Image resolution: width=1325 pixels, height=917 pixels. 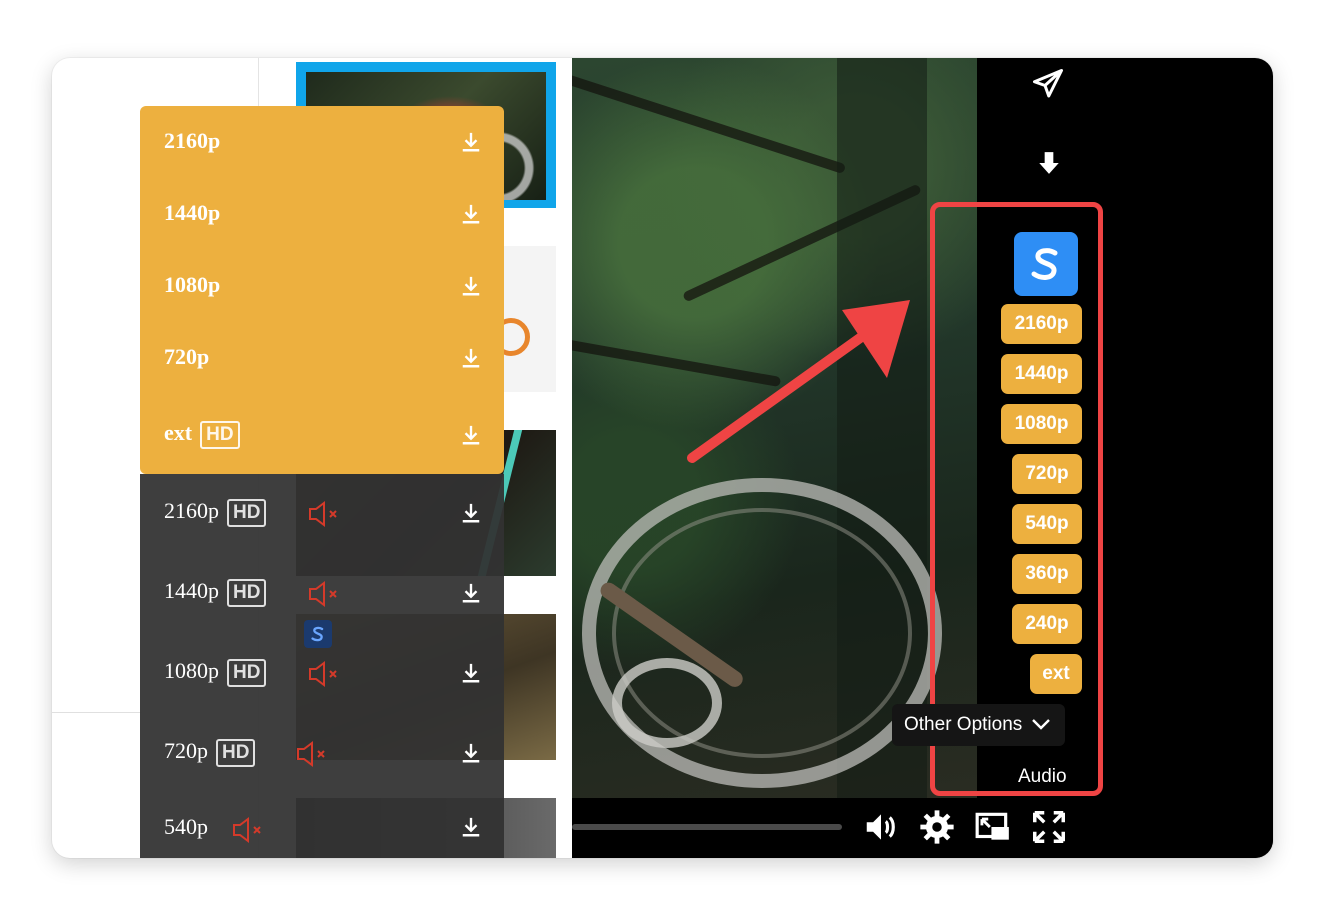 What do you see at coordinates (1041, 724) in the screenshot?
I see `chevron-down-icon` at bounding box center [1041, 724].